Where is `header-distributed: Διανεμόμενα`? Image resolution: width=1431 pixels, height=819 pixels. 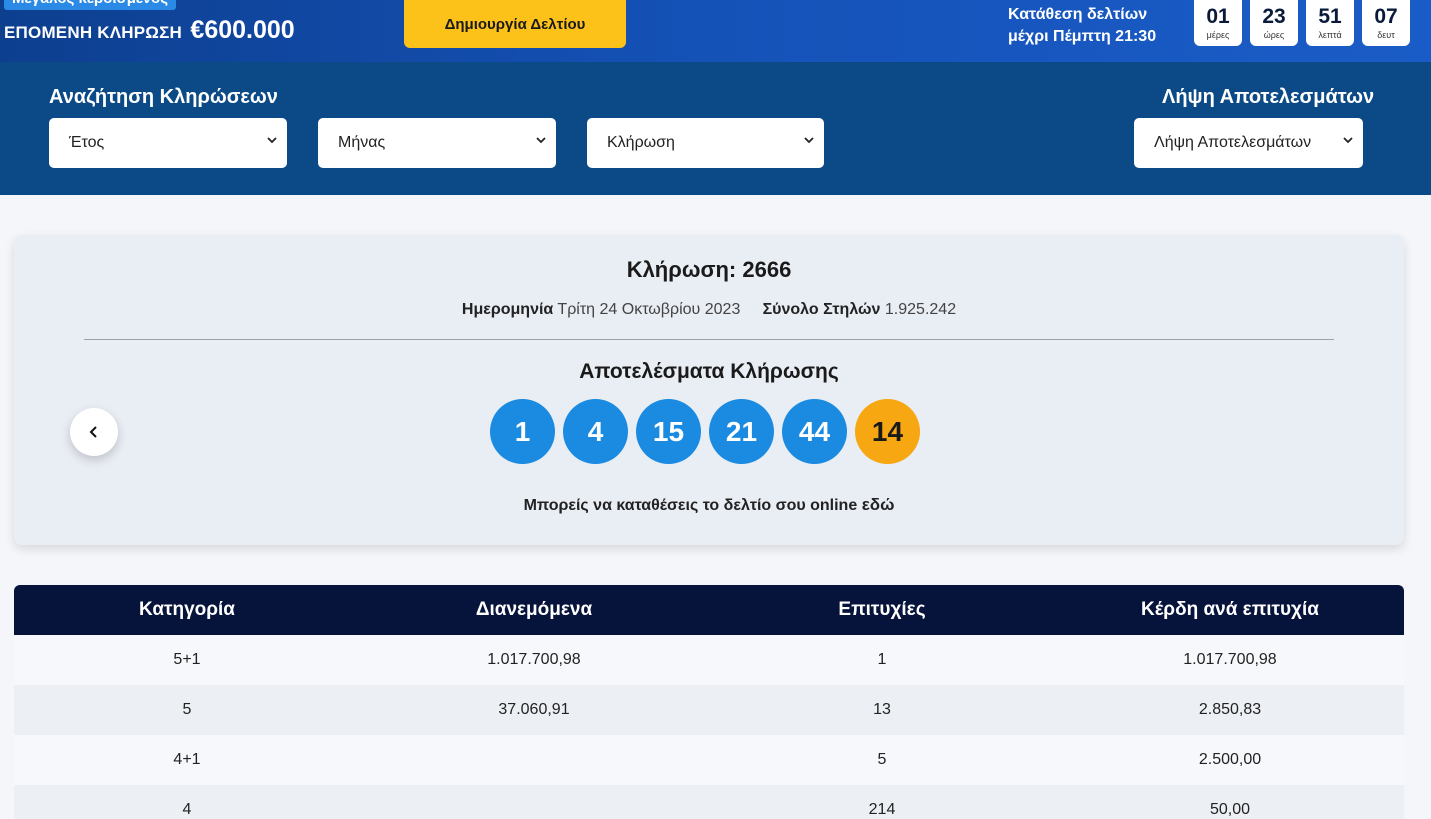 header-distributed: Διανεμόμενα is located at coordinates (534, 609).